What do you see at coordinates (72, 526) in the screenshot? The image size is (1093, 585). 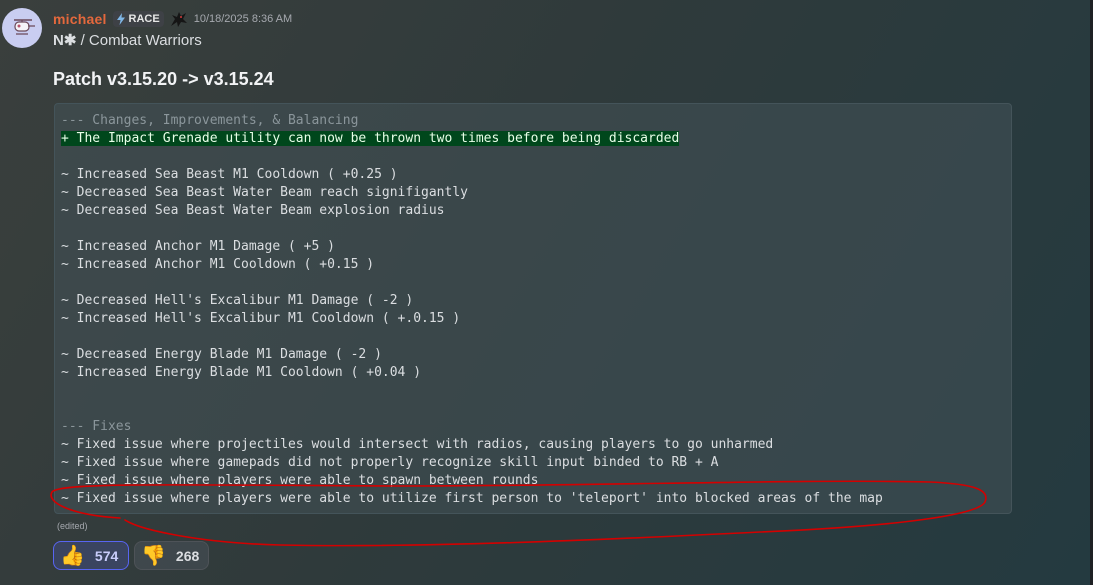 I see `edited-label: (edited)` at bounding box center [72, 526].